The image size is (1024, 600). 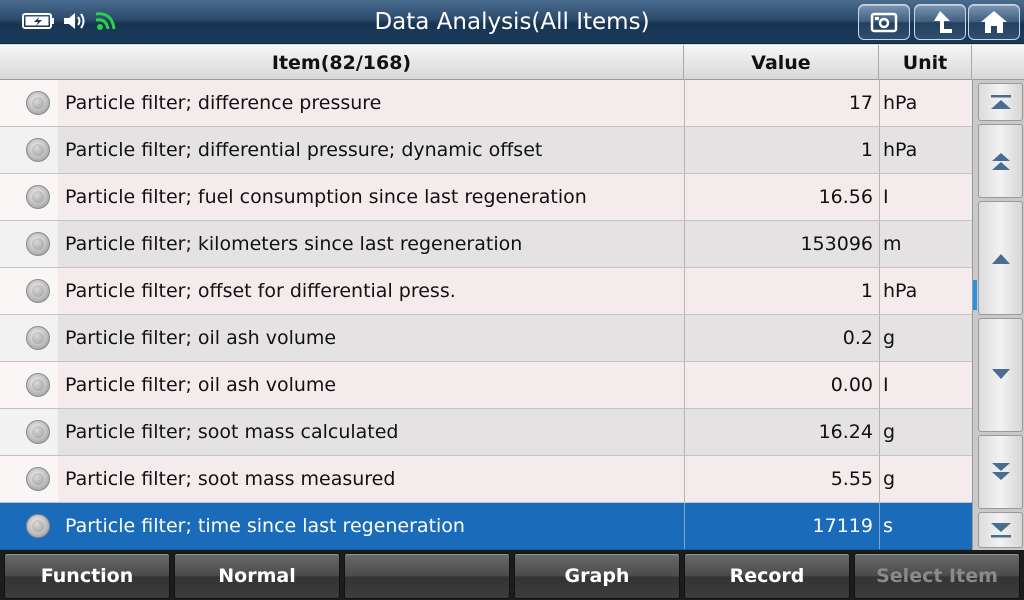 I want to click on line-down-icon, so click(x=1000, y=374).